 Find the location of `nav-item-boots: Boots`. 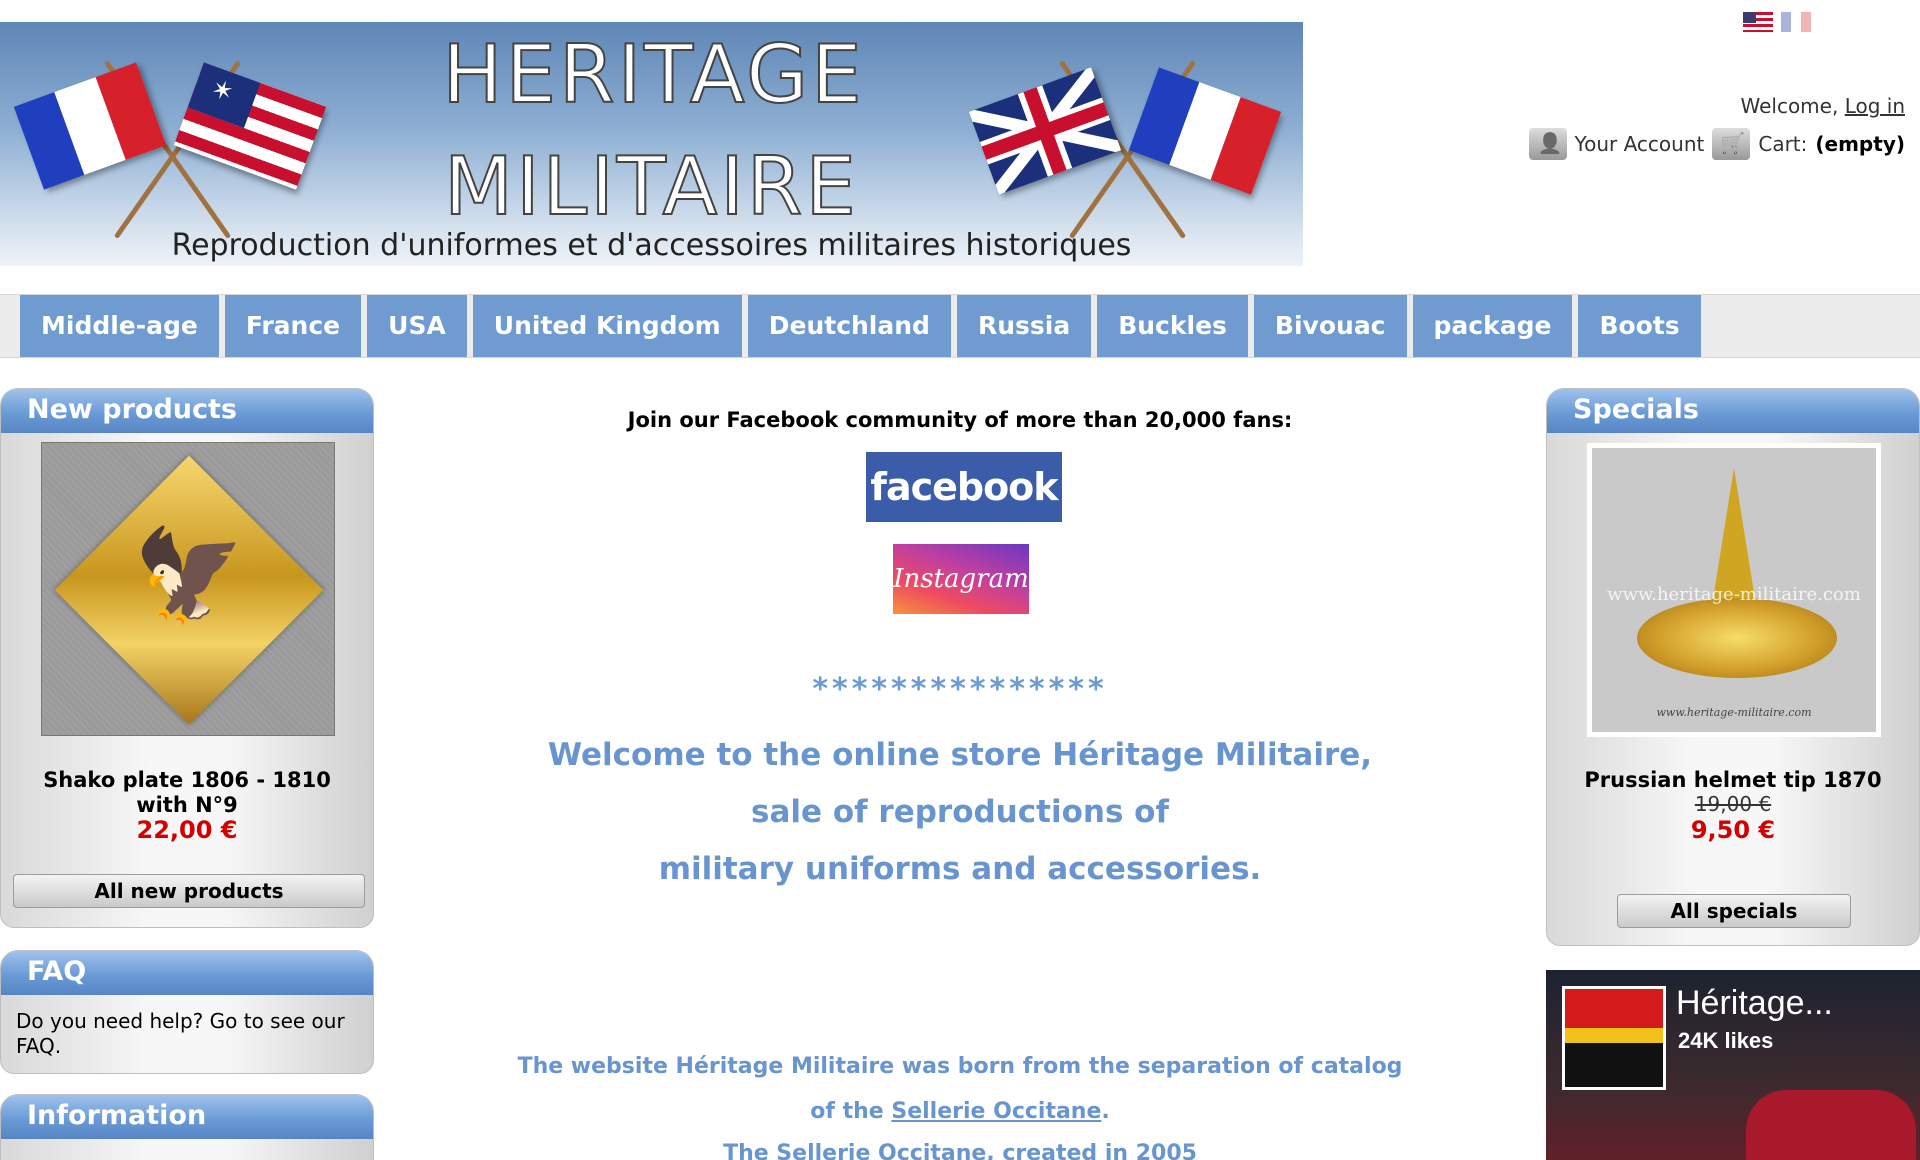

nav-item-boots: Boots is located at coordinates (1639, 326).